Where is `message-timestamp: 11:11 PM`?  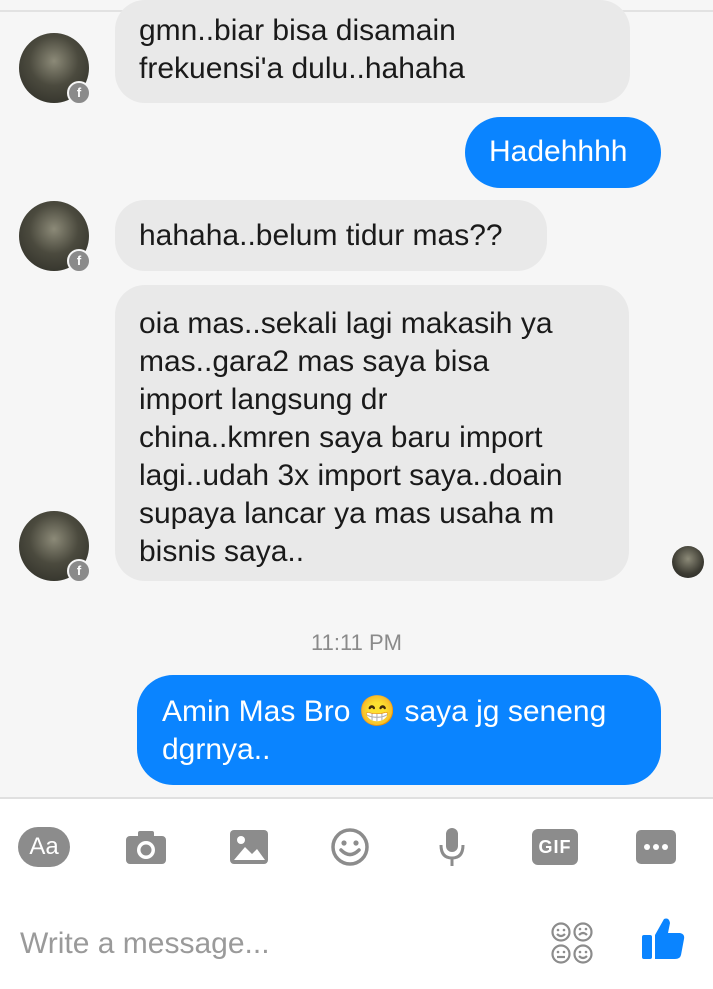 message-timestamp: 11:11 PM is located at coordinates (356, 642).